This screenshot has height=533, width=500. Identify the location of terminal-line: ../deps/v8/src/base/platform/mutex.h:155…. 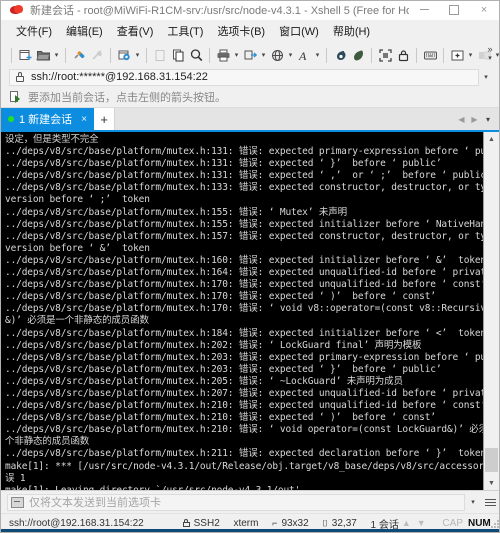
(244, 224).